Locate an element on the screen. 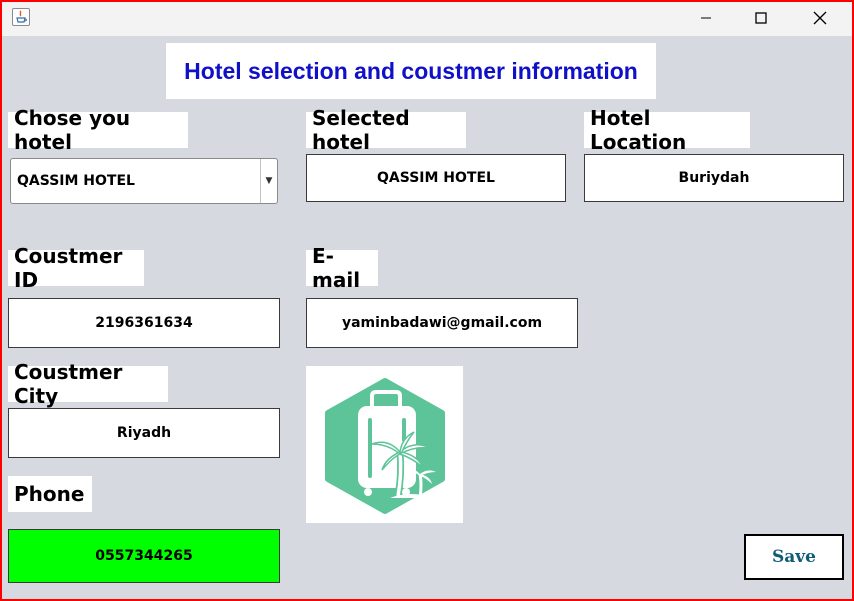 The width and height of the screenshot is (854, 601). hotel-location-field: Buriydah is located at coordinates (714, 178).